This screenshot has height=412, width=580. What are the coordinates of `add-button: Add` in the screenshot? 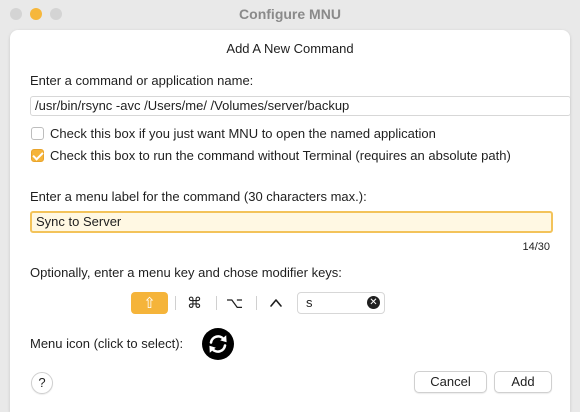 It's located at (523, 382).